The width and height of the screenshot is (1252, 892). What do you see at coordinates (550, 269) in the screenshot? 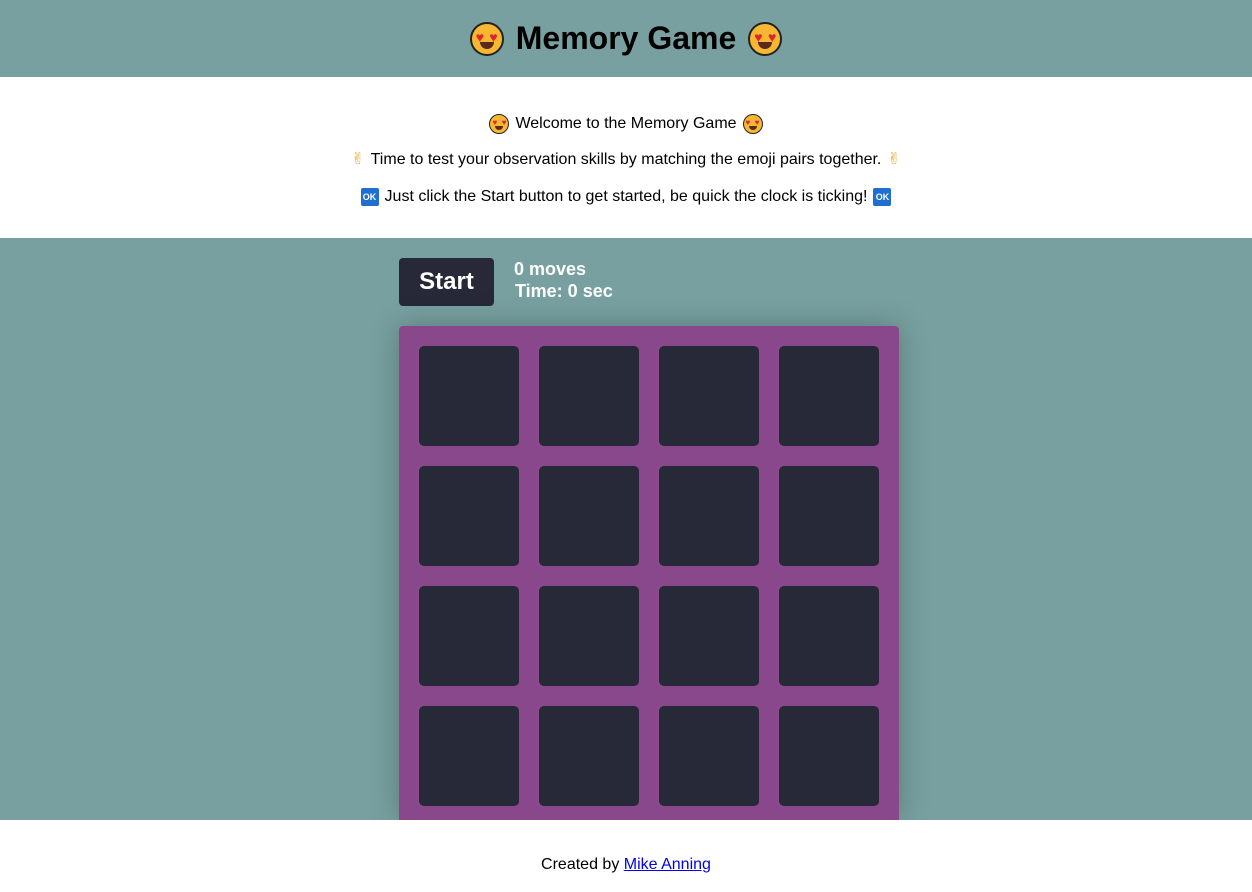
I see `moves-counter: 0 moves` at bounding box center [550, 269].